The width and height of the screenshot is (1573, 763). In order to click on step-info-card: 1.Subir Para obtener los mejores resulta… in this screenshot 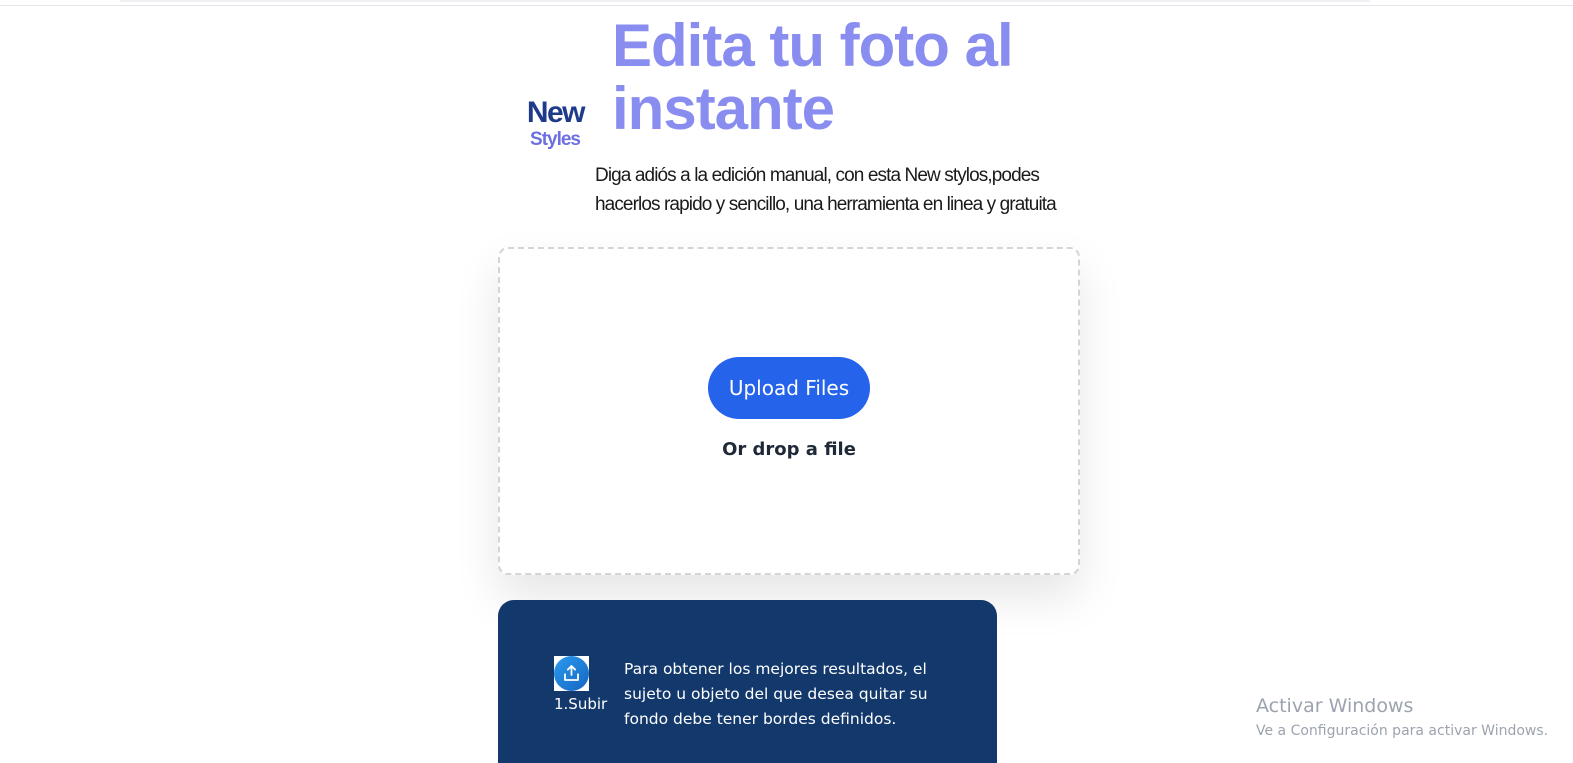, I will do `click(747, 681)`.